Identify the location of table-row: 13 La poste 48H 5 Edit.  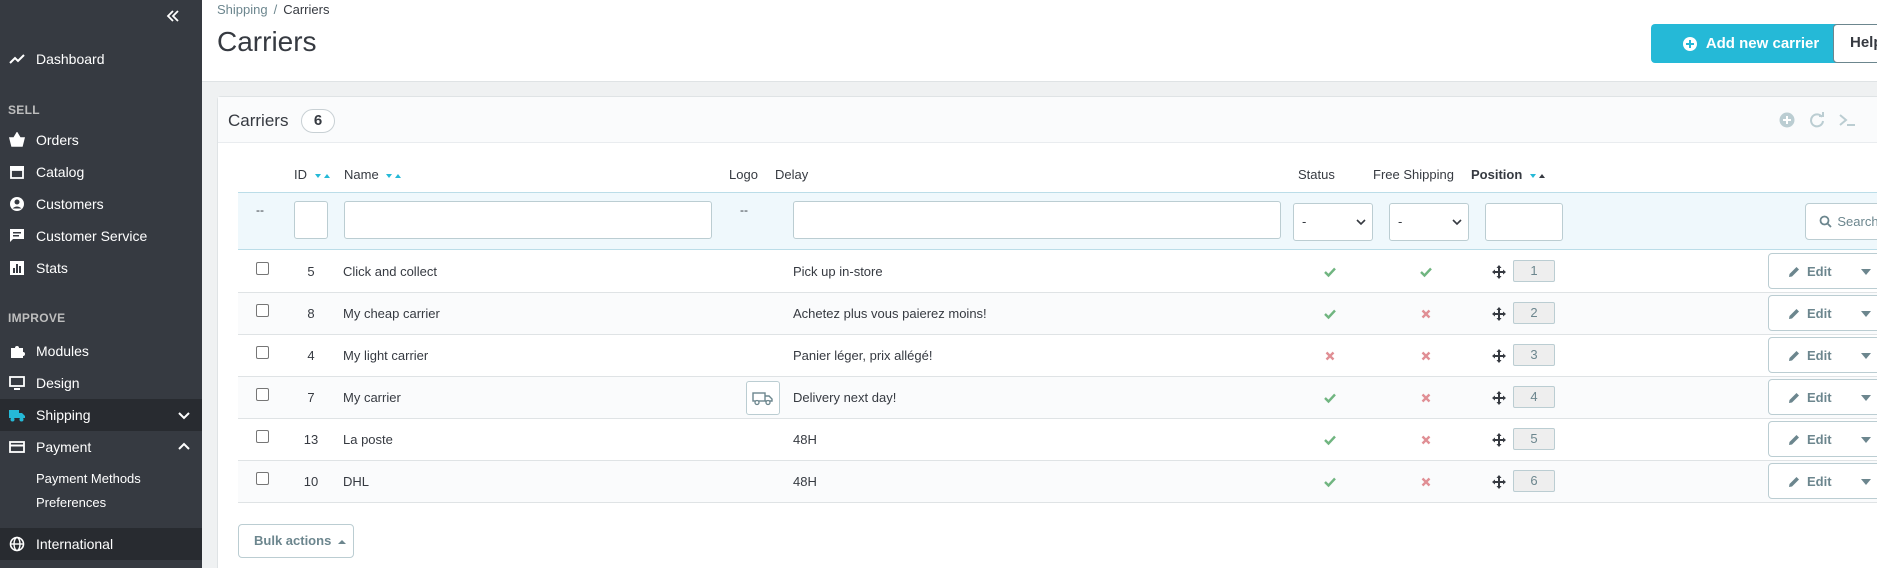
(1057, 440).